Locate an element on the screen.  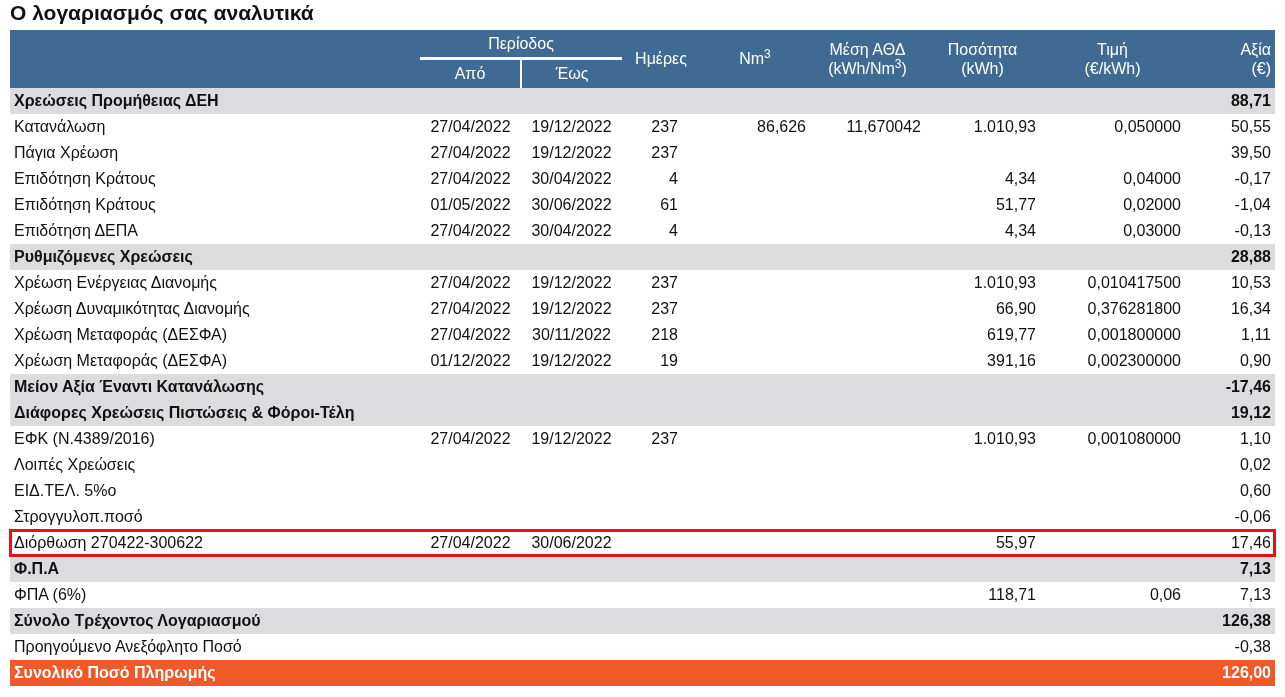
column-header: Μέση ΑΘΔ (kWh/Nm$^{3}$) is located at coordinates (867, 59).